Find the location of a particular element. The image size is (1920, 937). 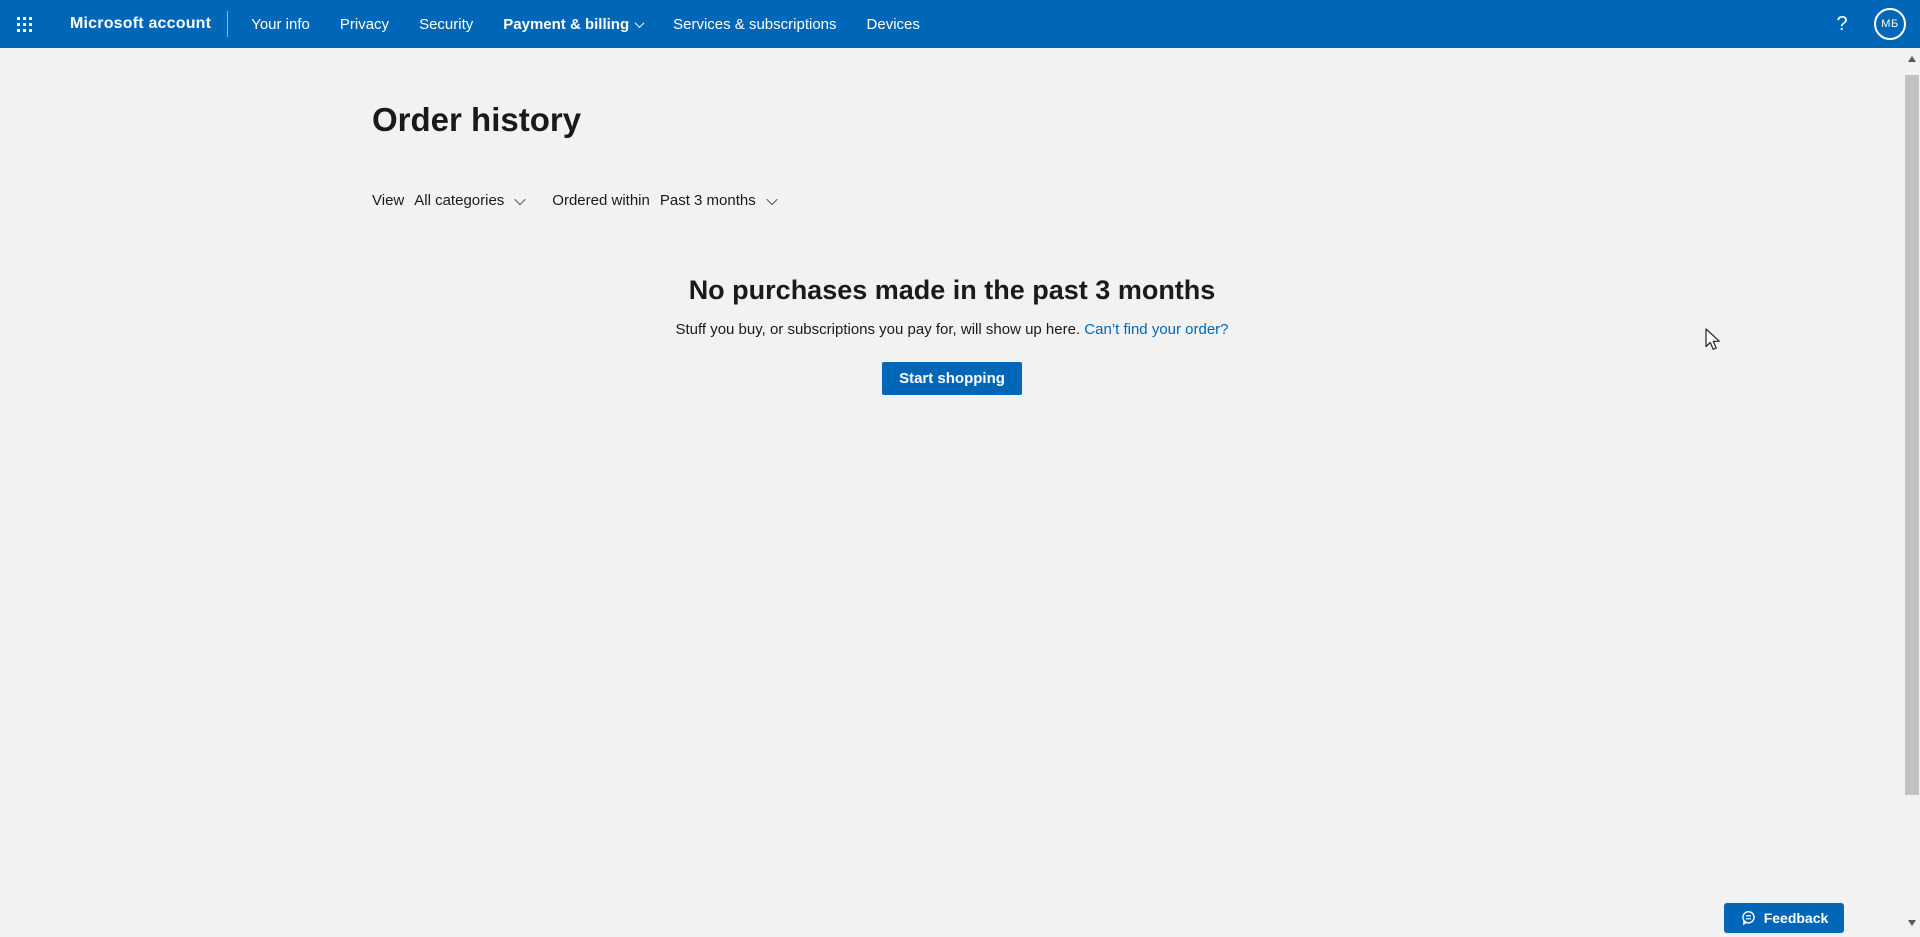

nav-item-services-subscriptions: Services & subscriptions is located at coordinates (754, 24).